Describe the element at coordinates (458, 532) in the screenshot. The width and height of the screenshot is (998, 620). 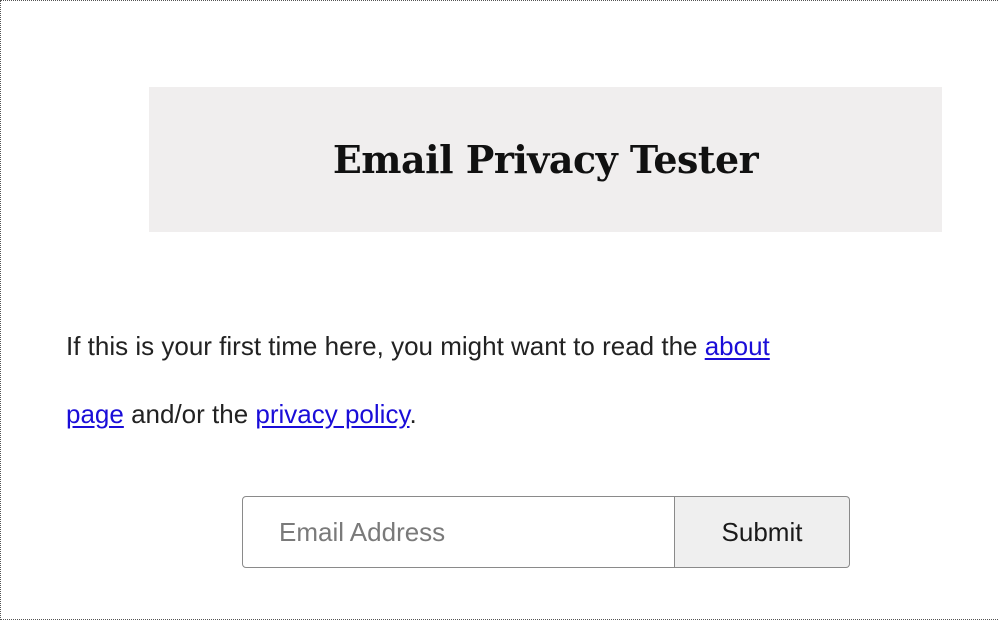
I see `email-address-input` at that location.